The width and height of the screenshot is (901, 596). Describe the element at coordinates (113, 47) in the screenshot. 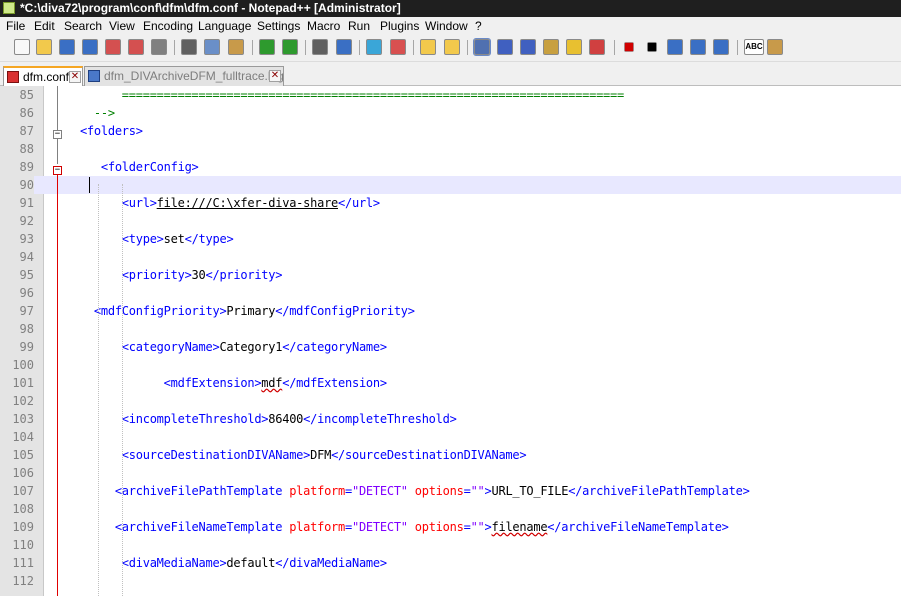

I see `close-icon` at that location.